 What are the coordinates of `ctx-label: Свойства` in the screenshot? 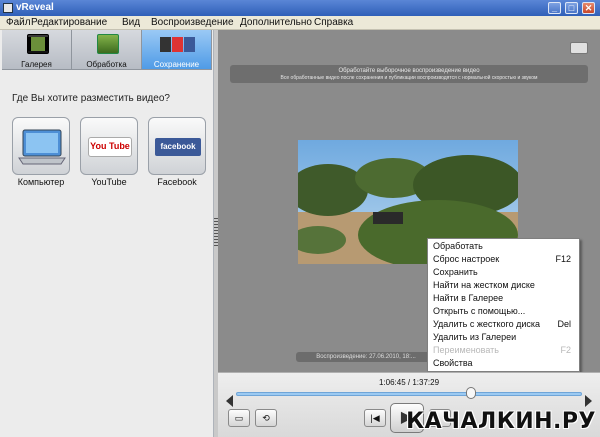 It's located at (453, 363).